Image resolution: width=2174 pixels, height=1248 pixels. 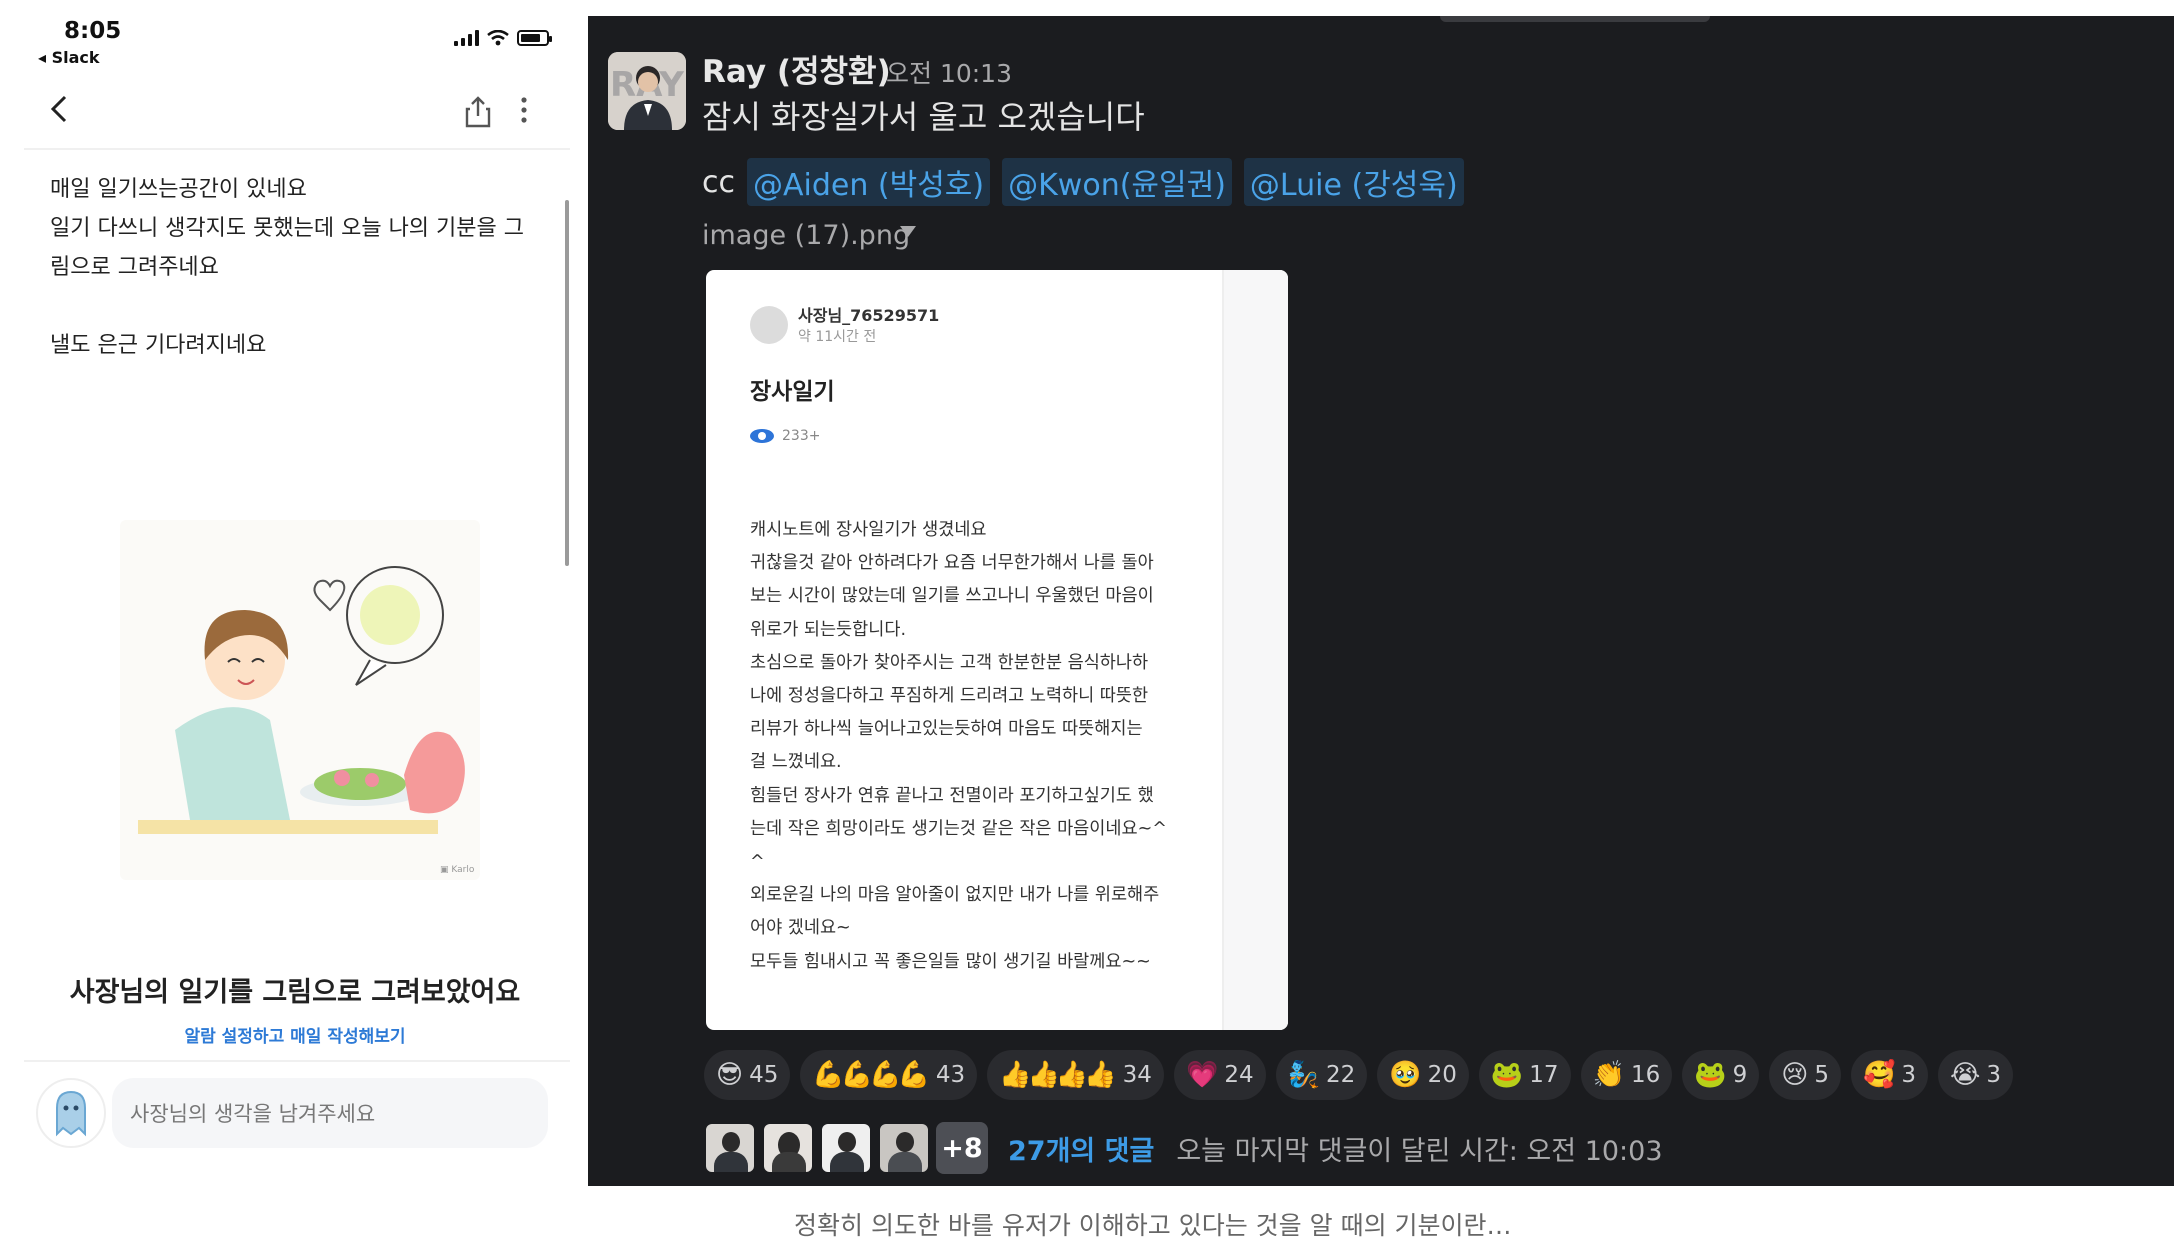 I want to click on mention-kwon: @Kwon(윤일권), so click(x=1117, y=182).